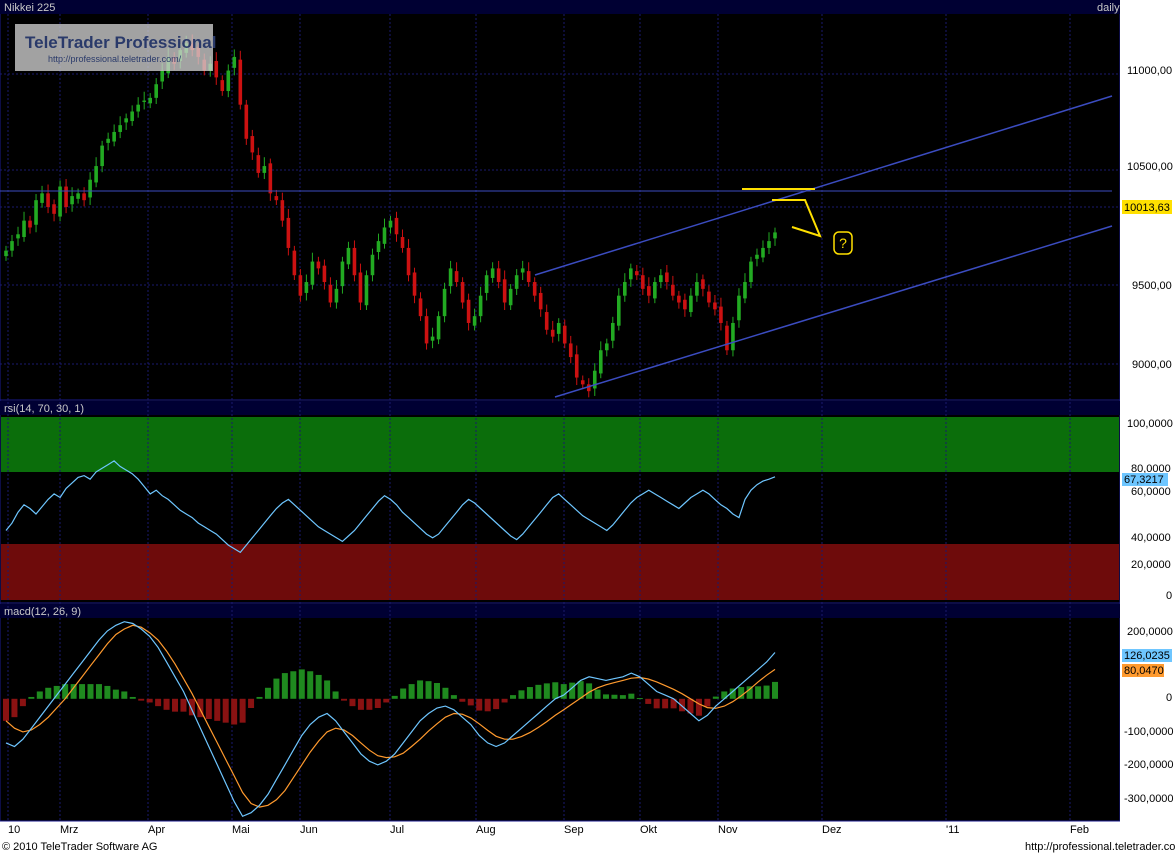 This screenshot has height=854, width=1176. I want to click on month-label: Jun, so click(309, 830).